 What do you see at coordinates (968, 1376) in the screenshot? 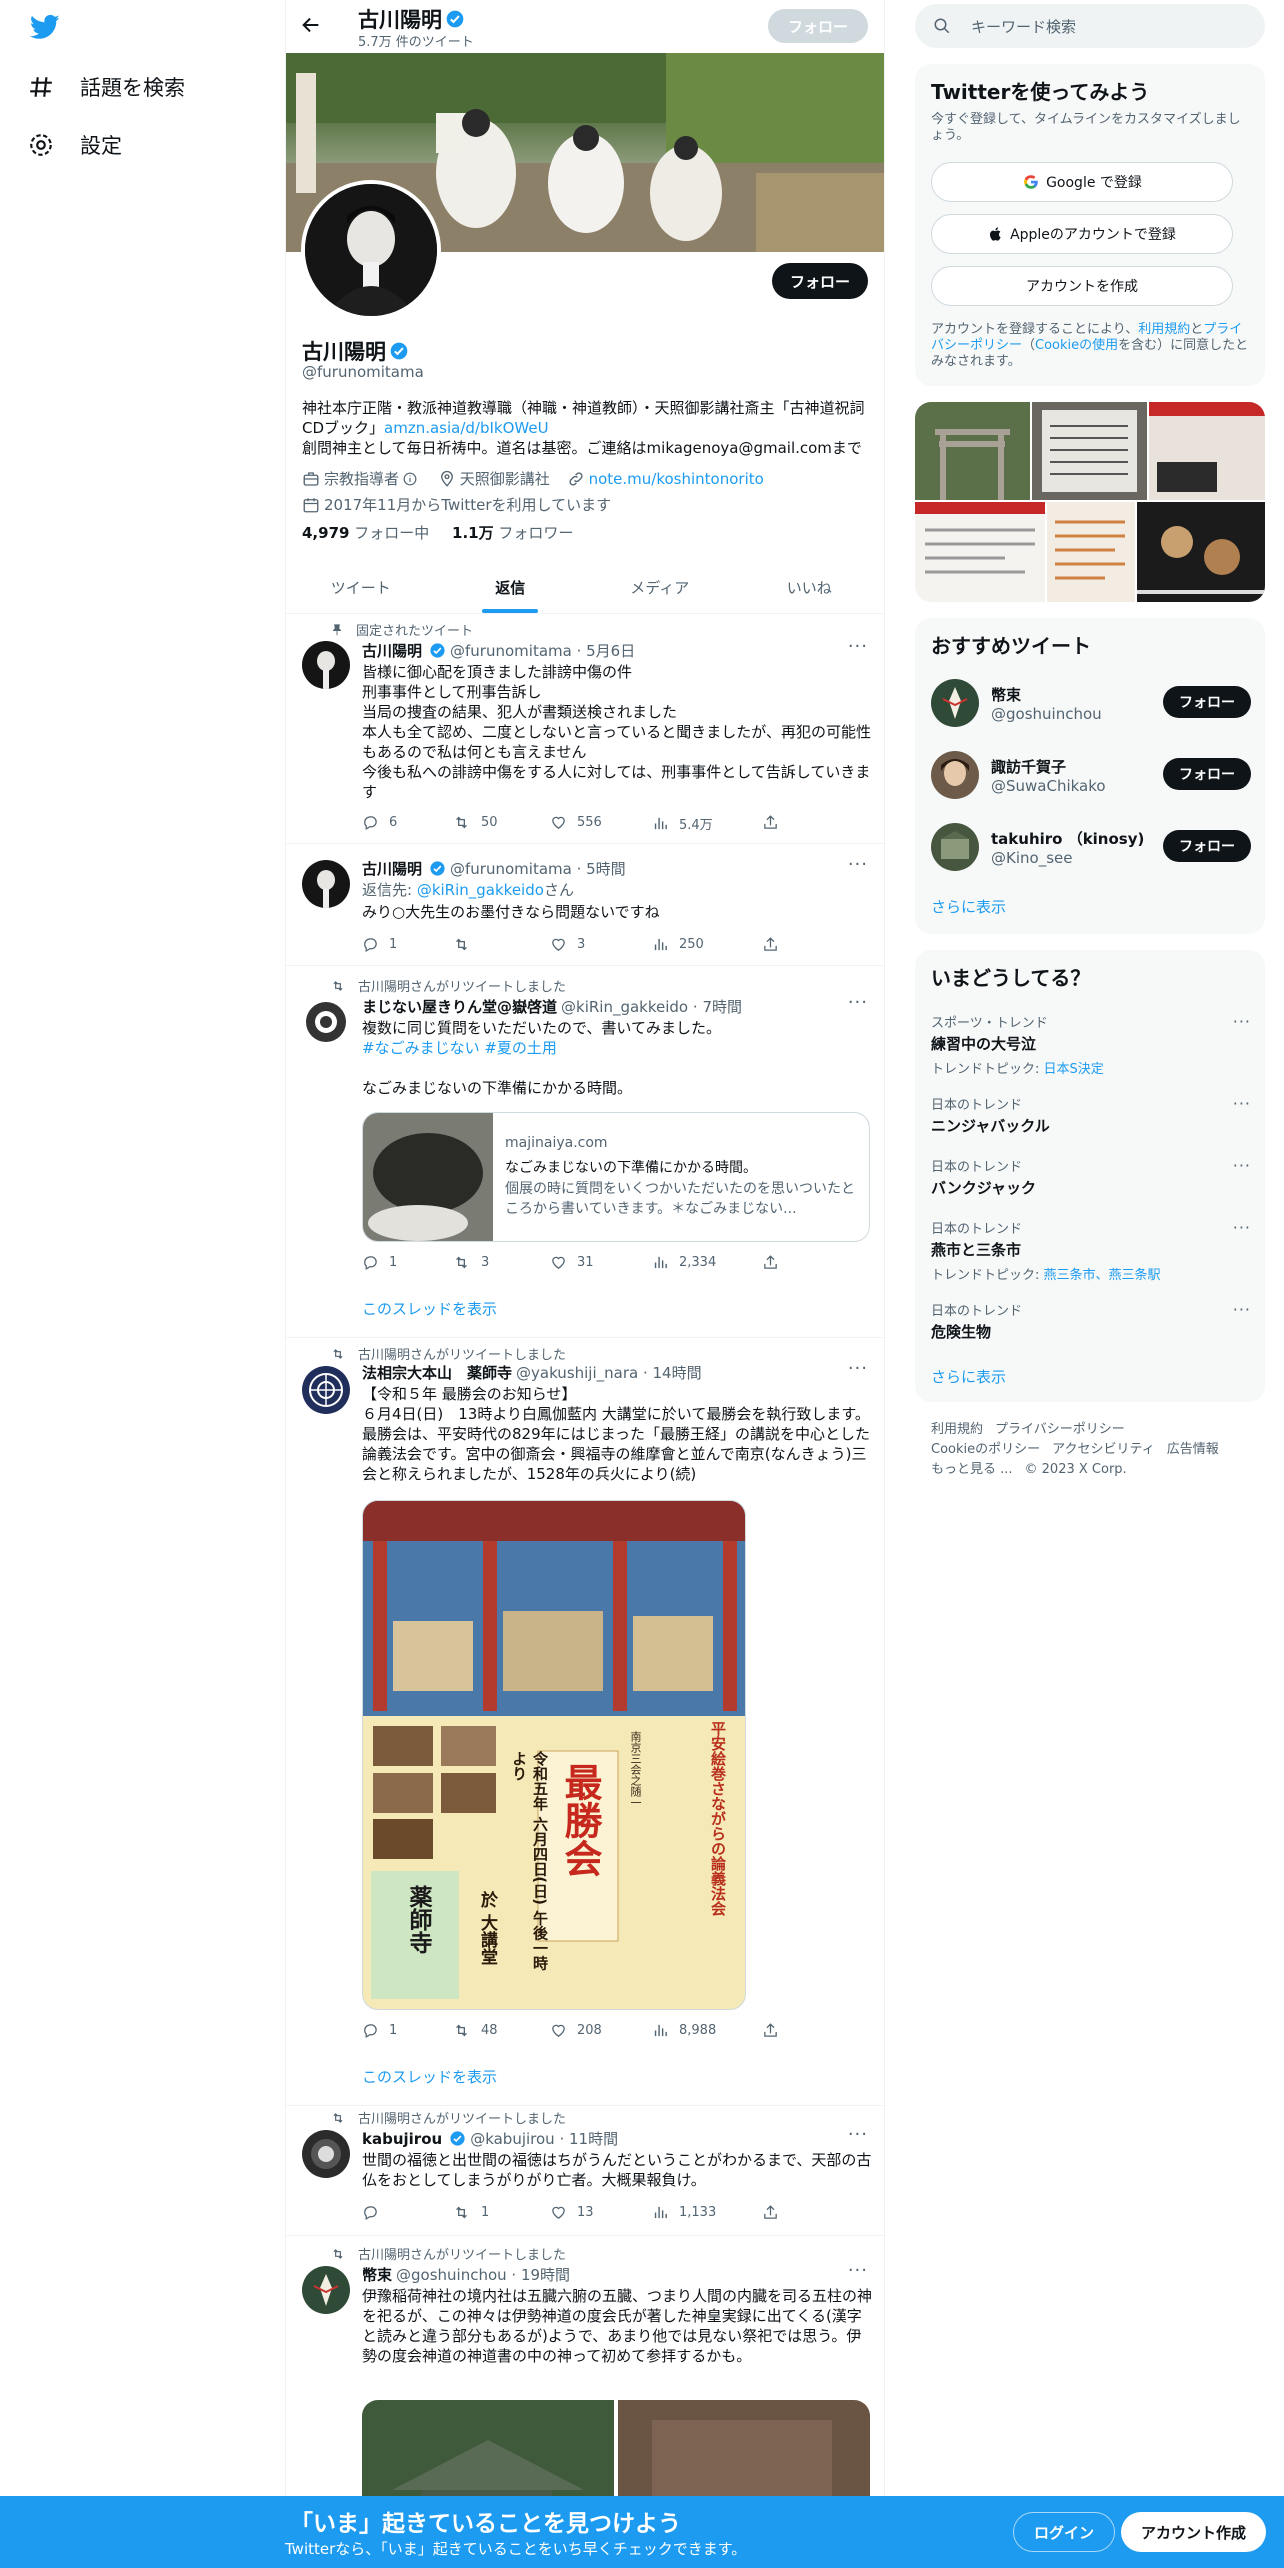
I see `show-more-link: さらに表示` at bounding box center [968, 1376].